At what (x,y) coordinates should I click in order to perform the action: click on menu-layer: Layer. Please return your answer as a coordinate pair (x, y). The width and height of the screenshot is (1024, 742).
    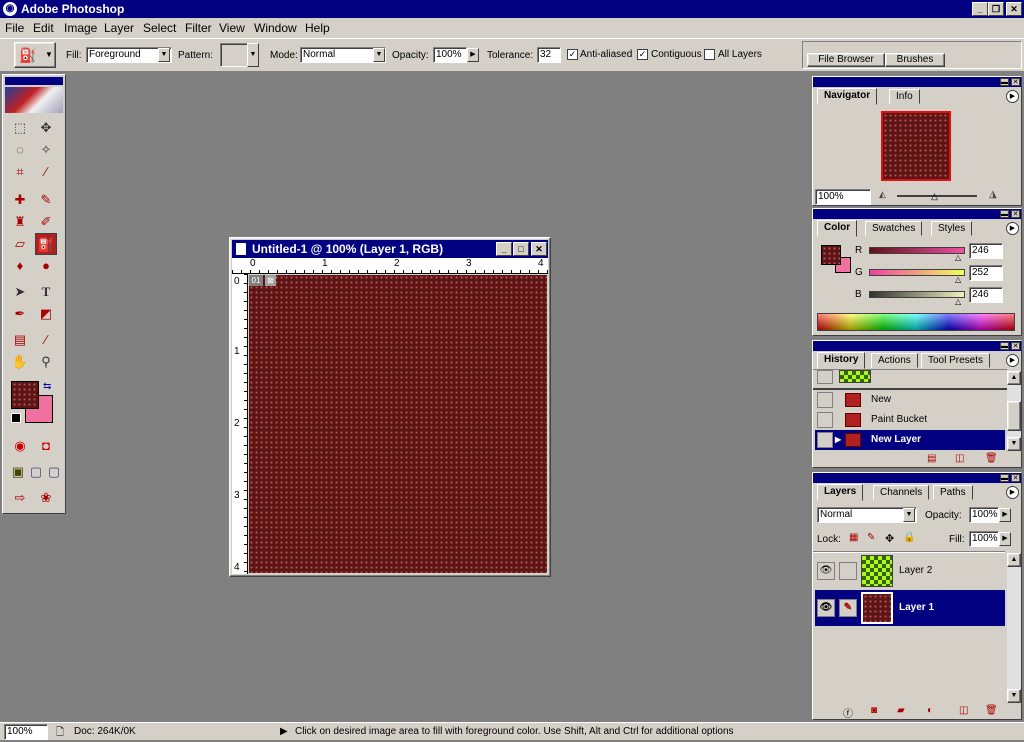
    Looking at the image, I should click on (119, 28).